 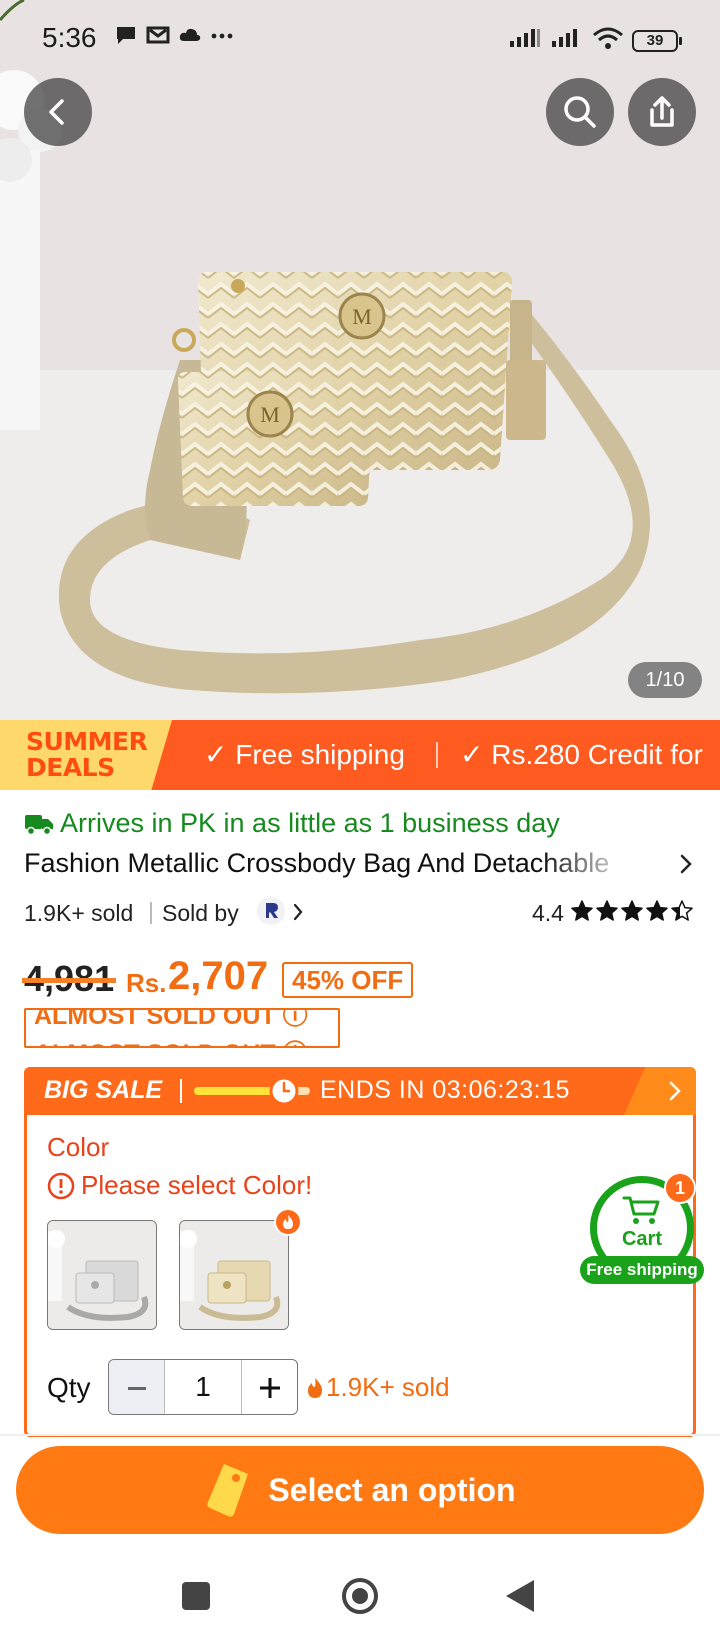 I want to click on color-swatch-gold, so click(x=234, y=1275).